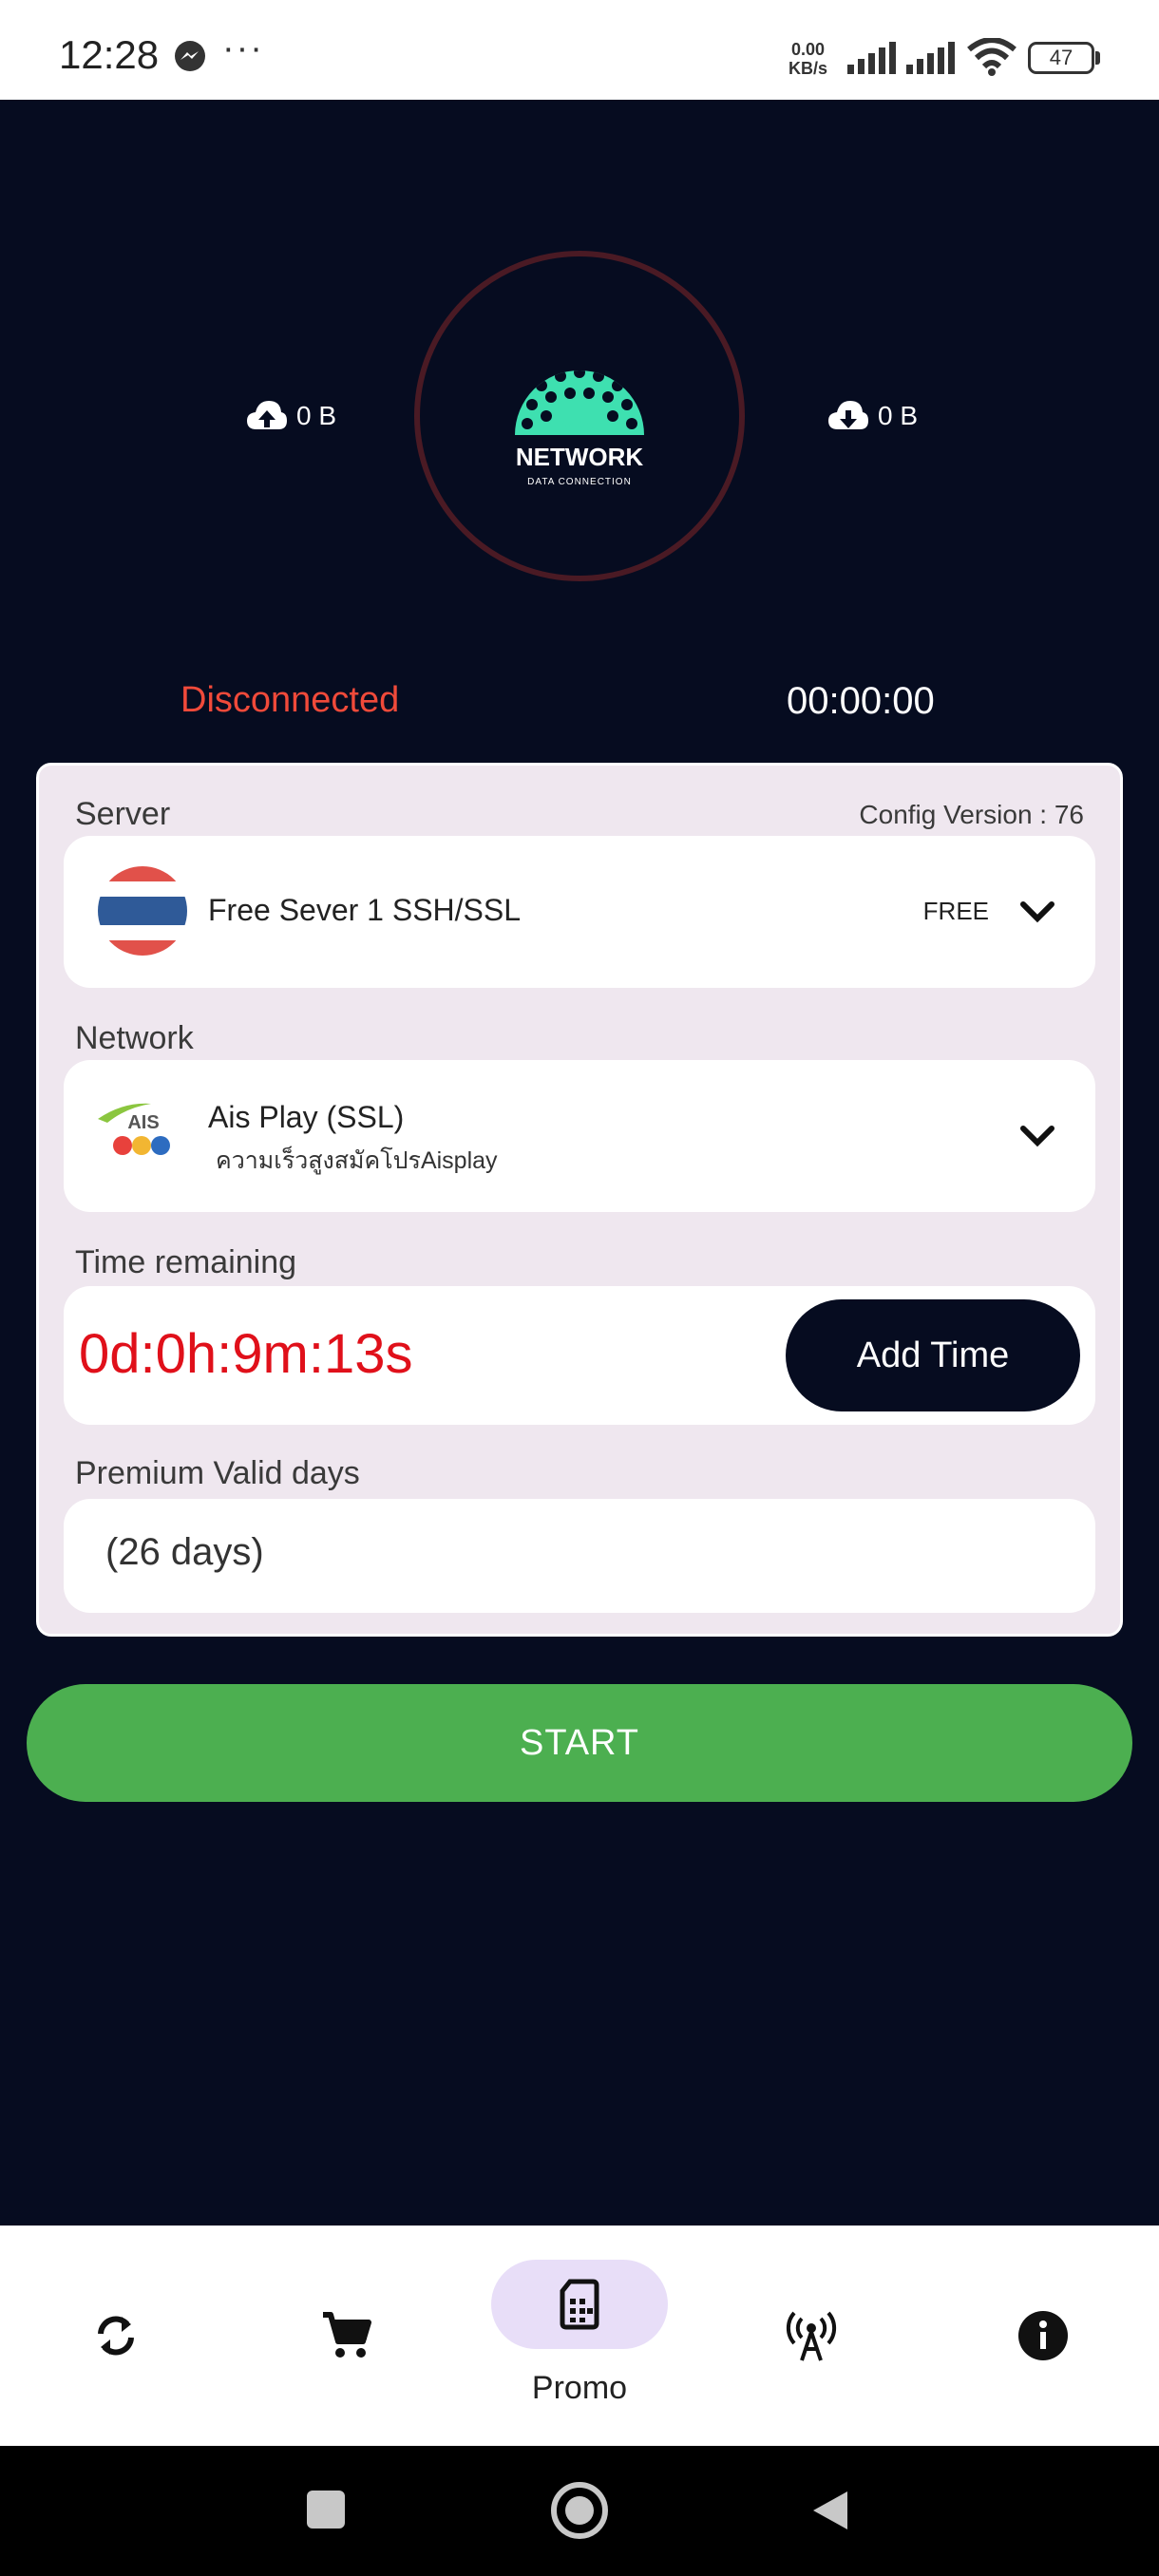 The image size is (1159, 2576). What do you see at coordinates (861, 701) in the screenshot?
I see `connection-timer: 00:00:00` at bounding box center [861, 701].